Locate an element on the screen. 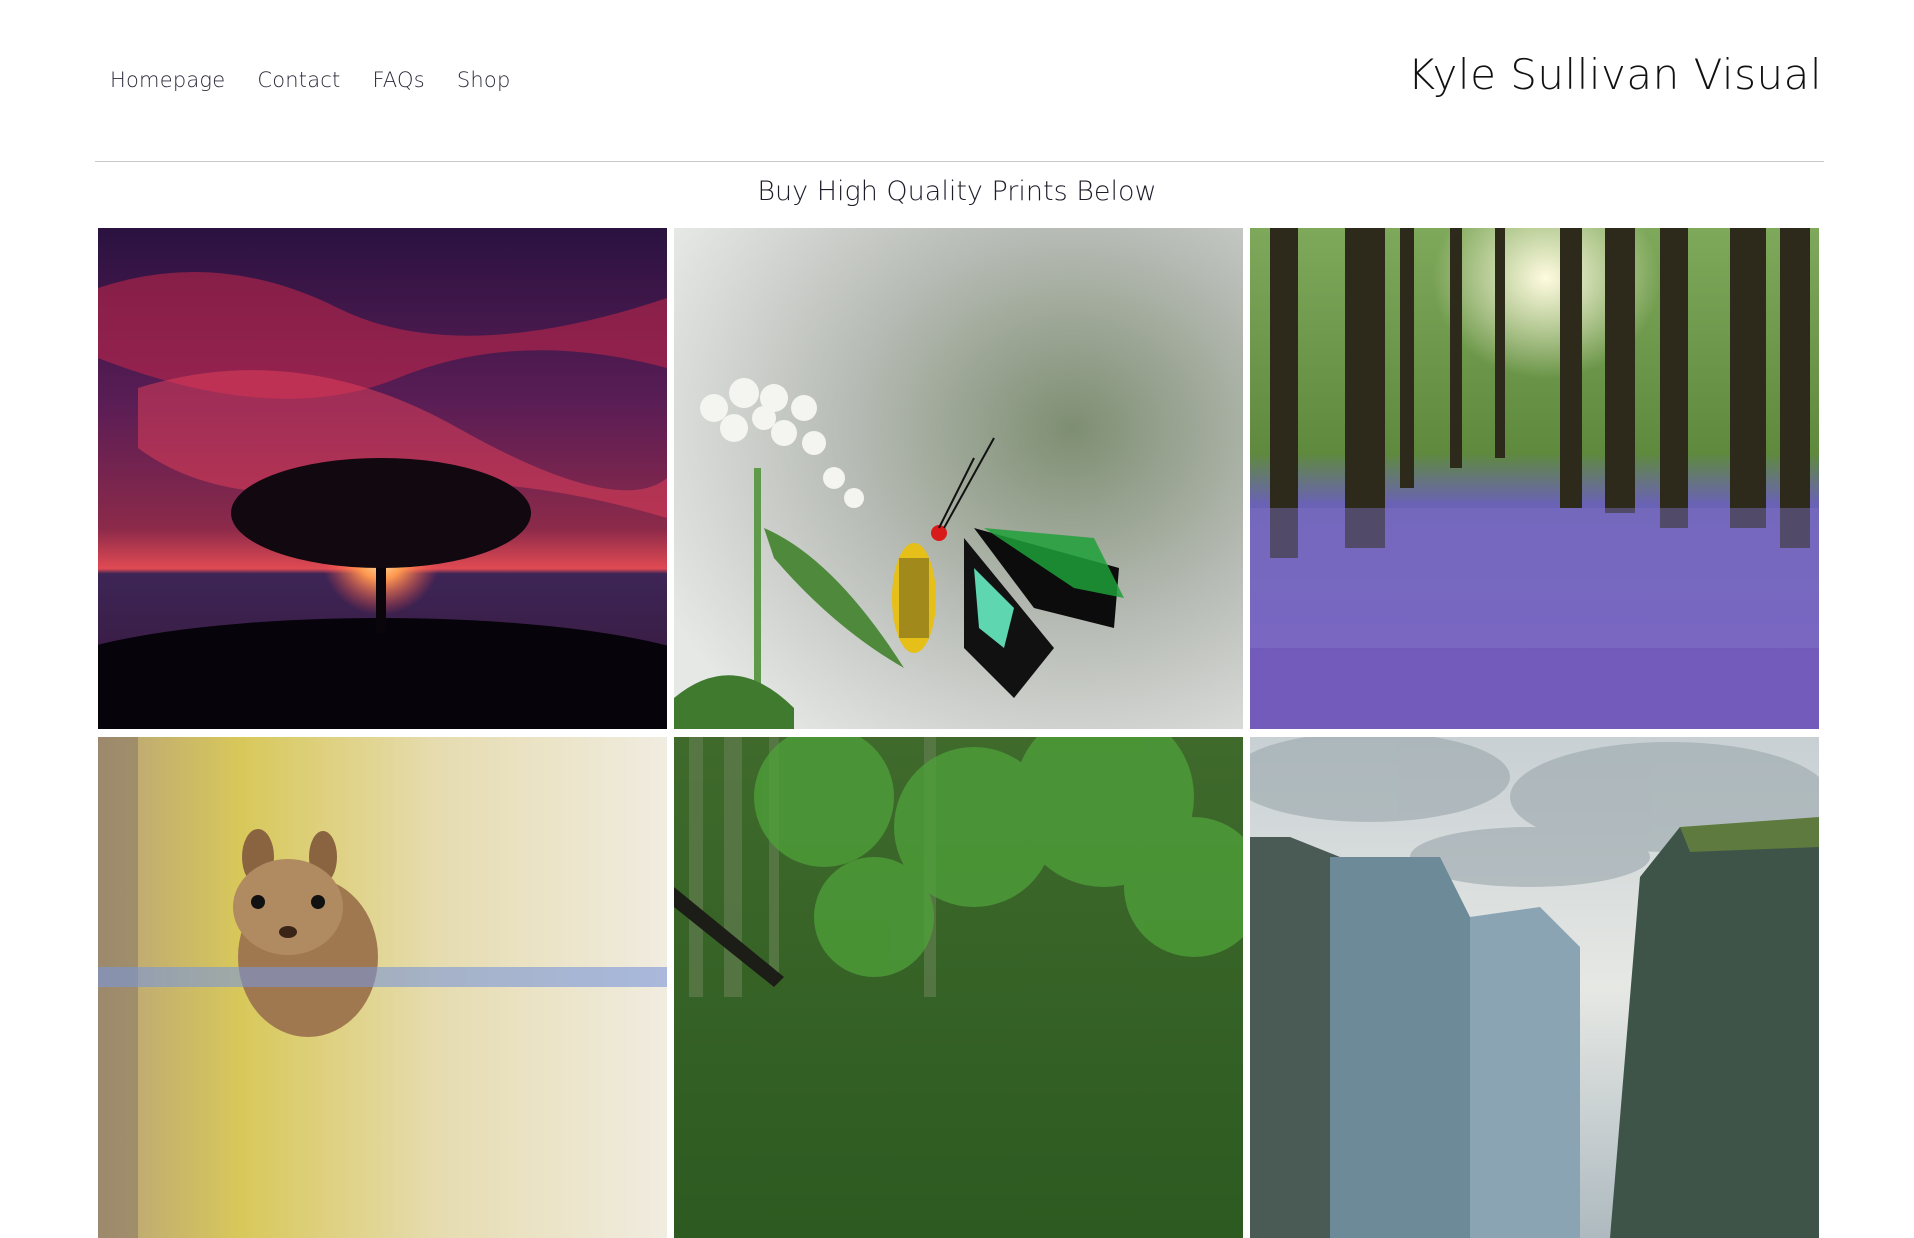 The image size is (1914, 1238). green-forest-photo is located at coordinates (958, 987).